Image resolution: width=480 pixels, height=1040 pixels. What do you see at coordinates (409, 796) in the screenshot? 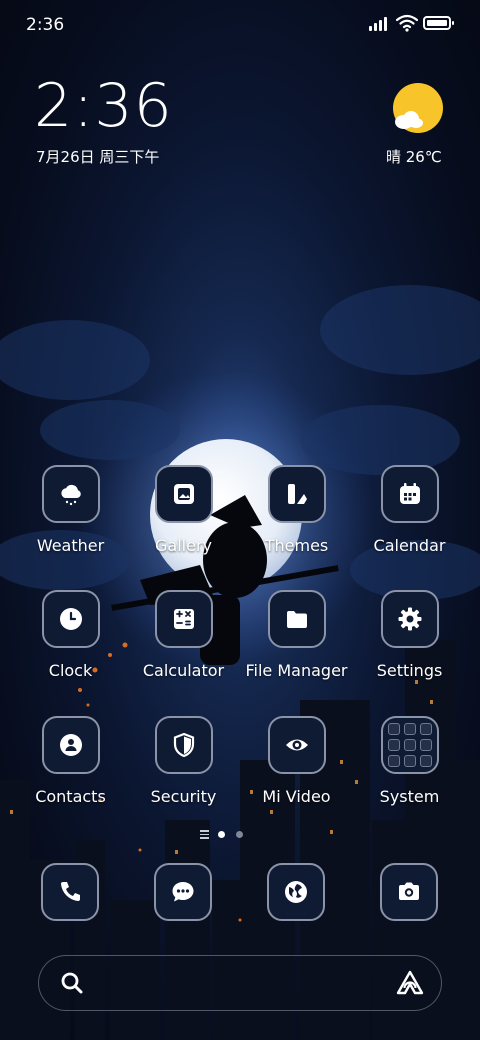
I see `app-label: System` at bounding box center [409, 796].